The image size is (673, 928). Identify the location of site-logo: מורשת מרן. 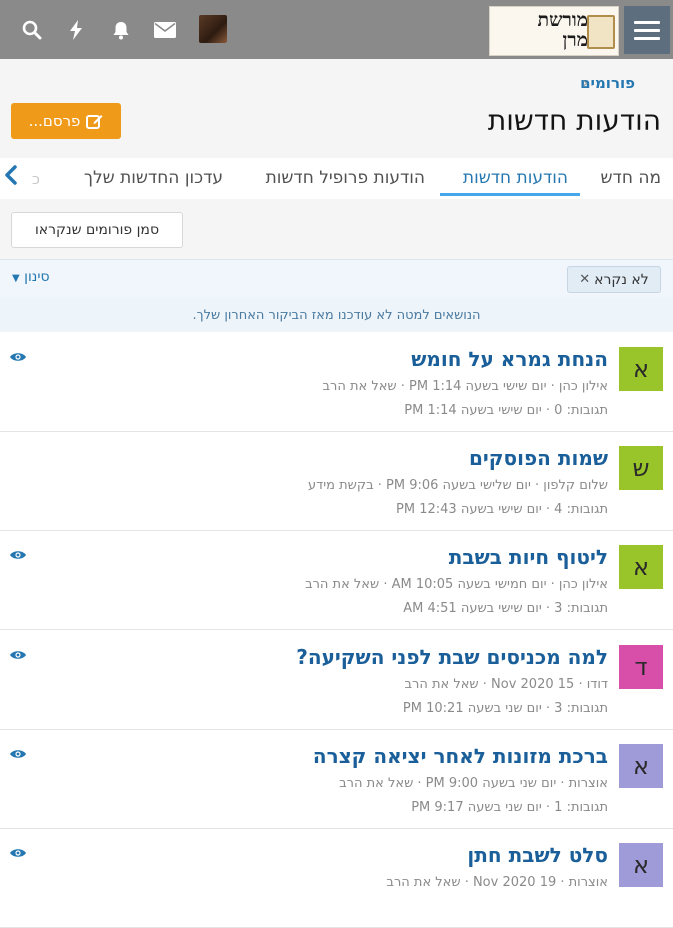
(554, 31).